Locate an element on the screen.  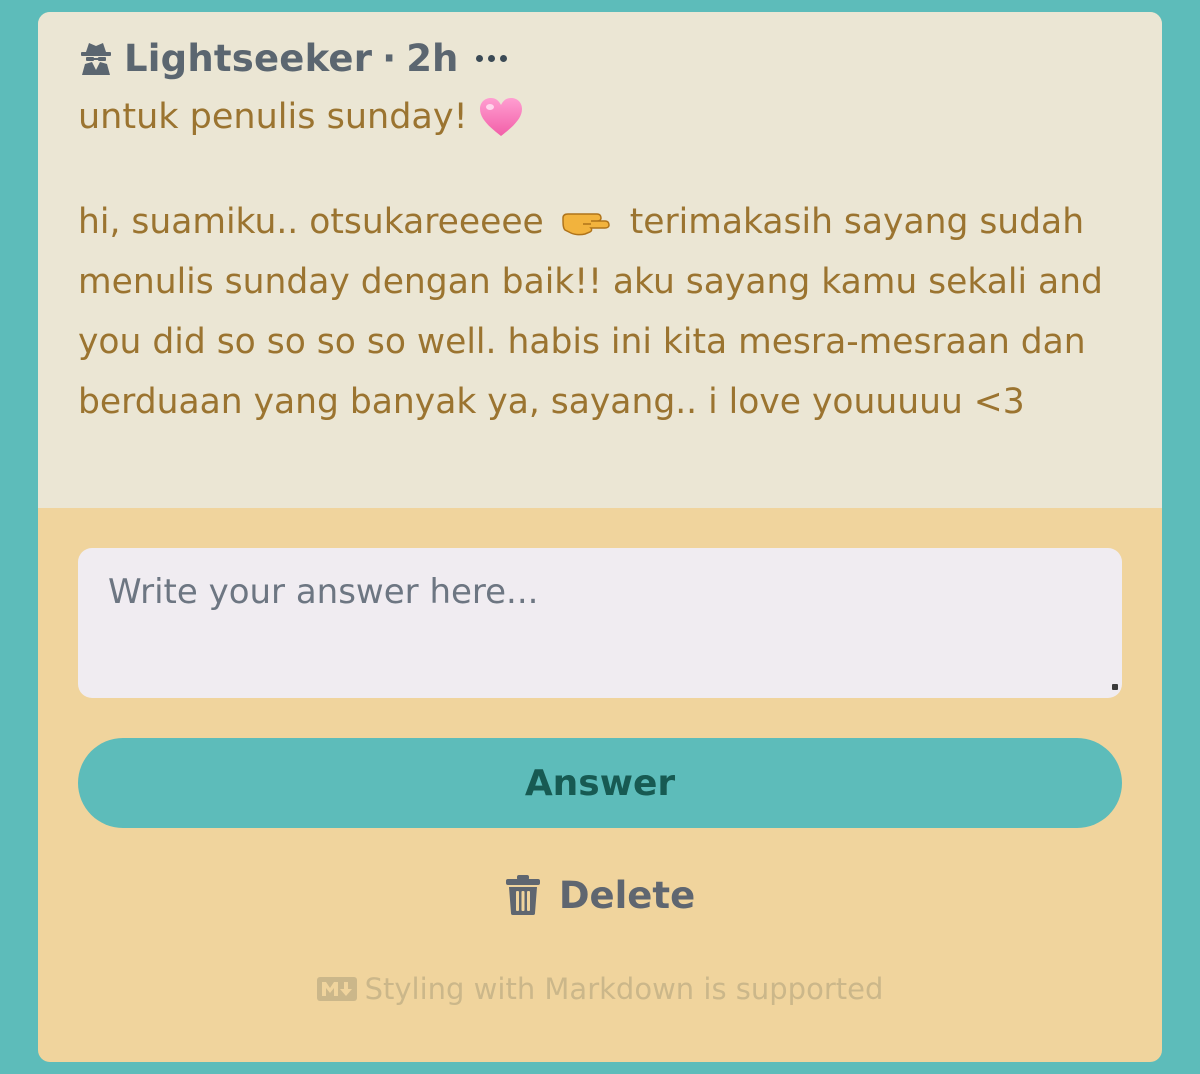
resize-handle is located at coordinates (1115, 687).